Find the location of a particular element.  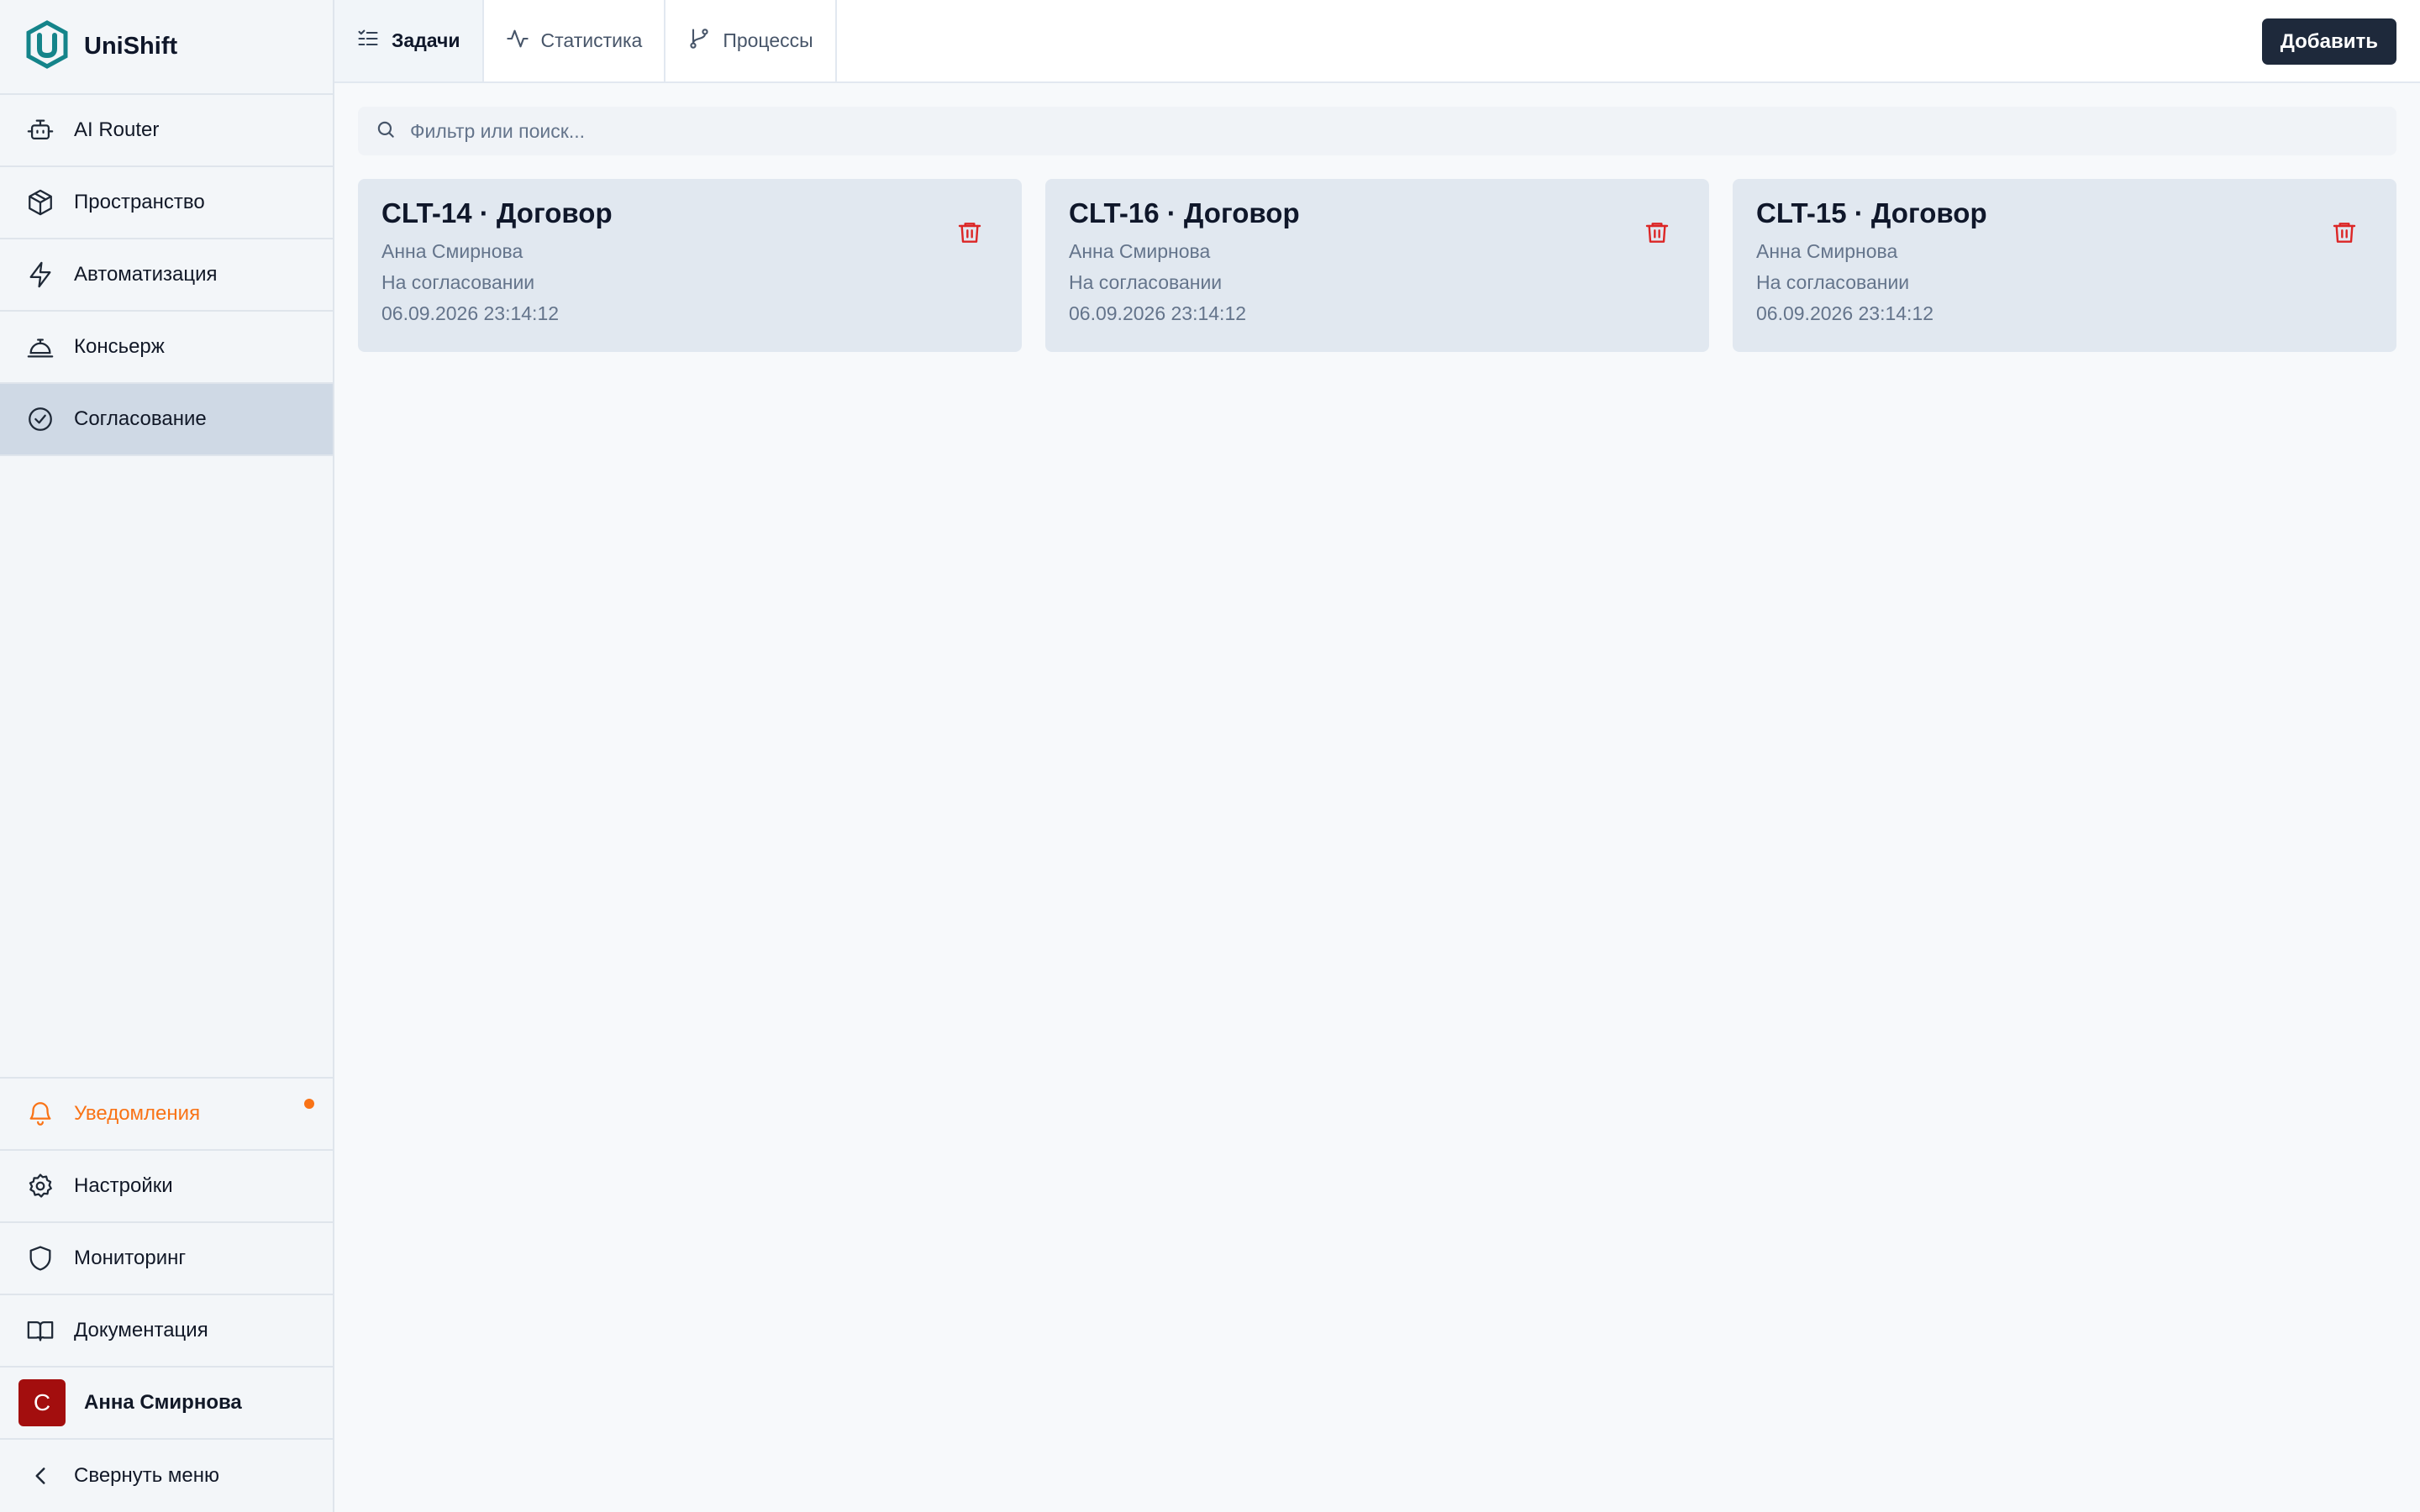

list-check-icon is located at coordinates (368, 41).